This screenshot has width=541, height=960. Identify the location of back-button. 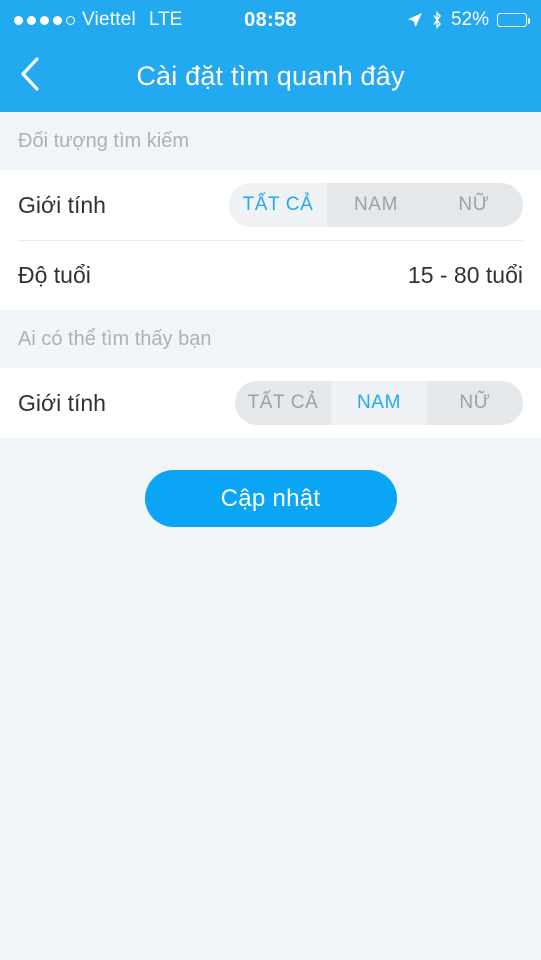
(30, 76).